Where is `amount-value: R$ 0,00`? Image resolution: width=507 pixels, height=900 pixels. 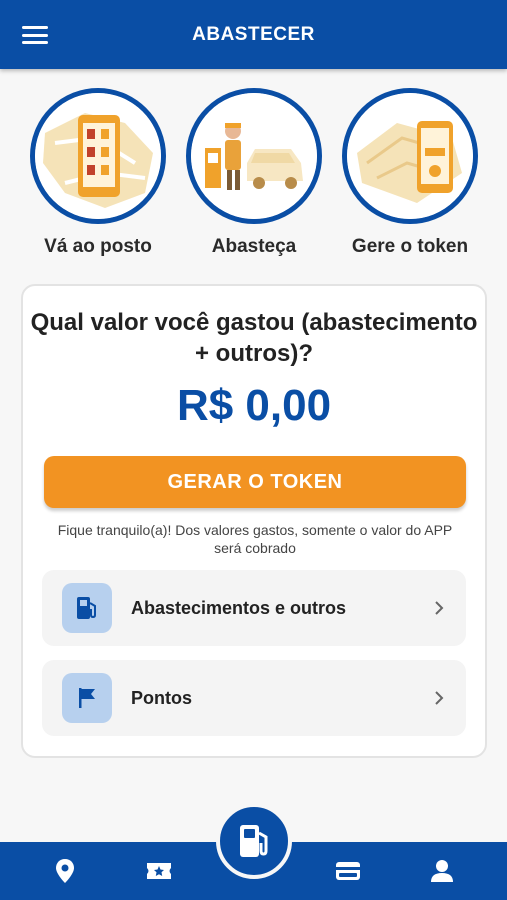
amount-value: R$ 0,00 is located at coordinates (254, 406).